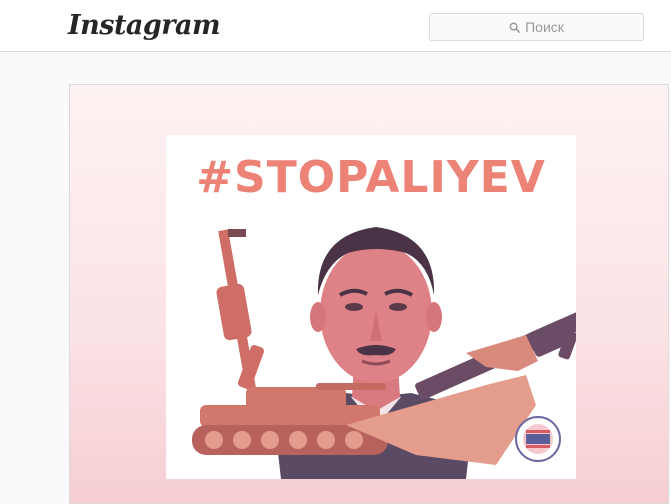  I want to click on circular-seal, so click(538, 439).